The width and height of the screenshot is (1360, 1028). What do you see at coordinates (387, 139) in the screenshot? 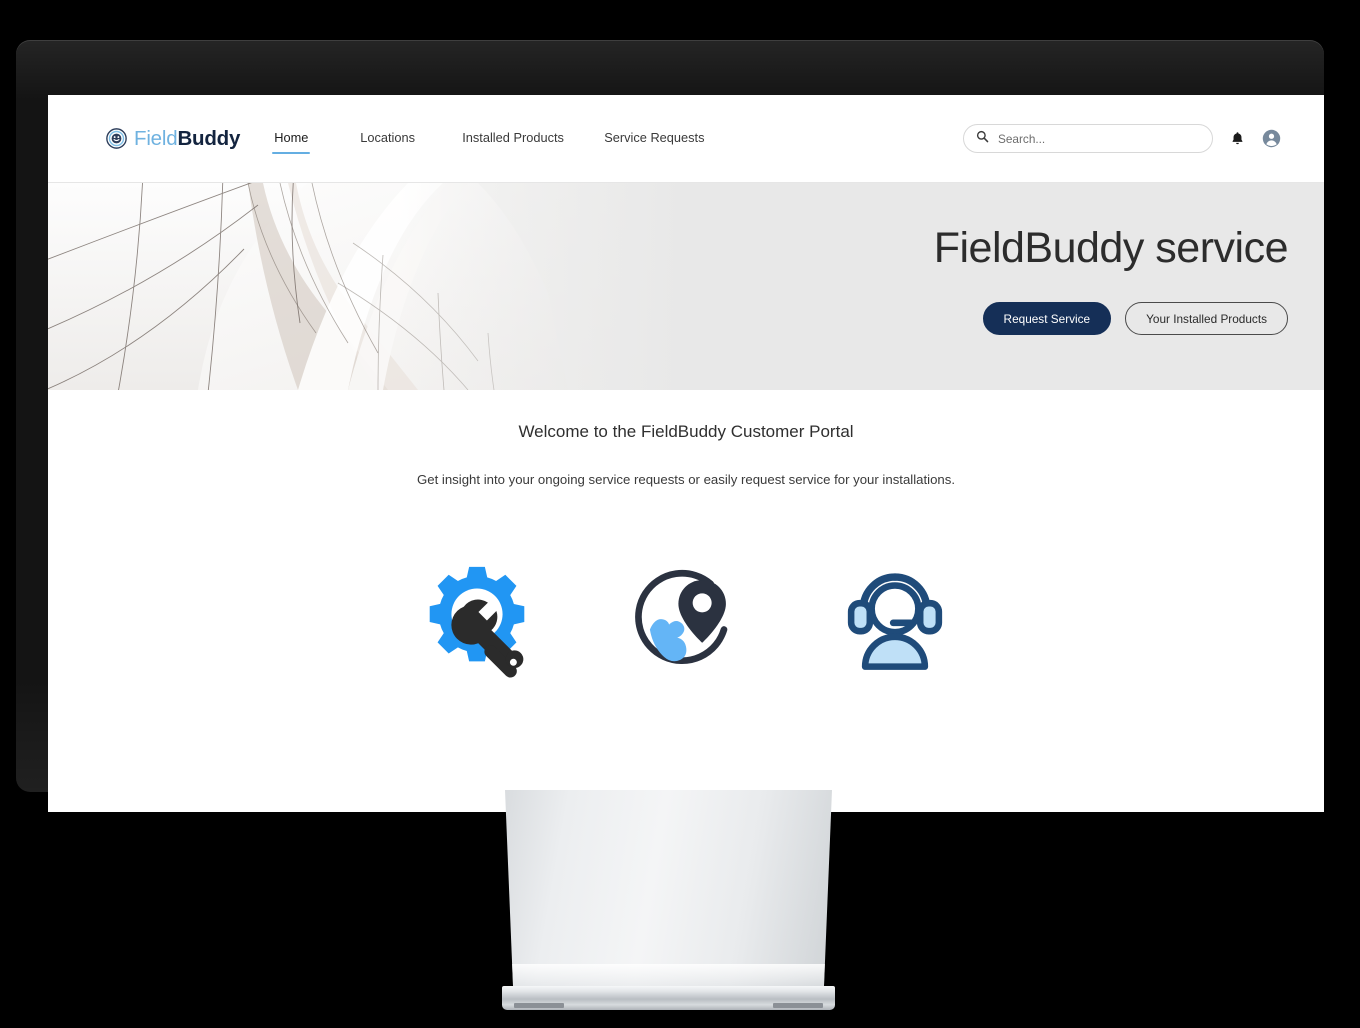
I see `nav-item-locations: Locations` at bounding box center [387, 139].